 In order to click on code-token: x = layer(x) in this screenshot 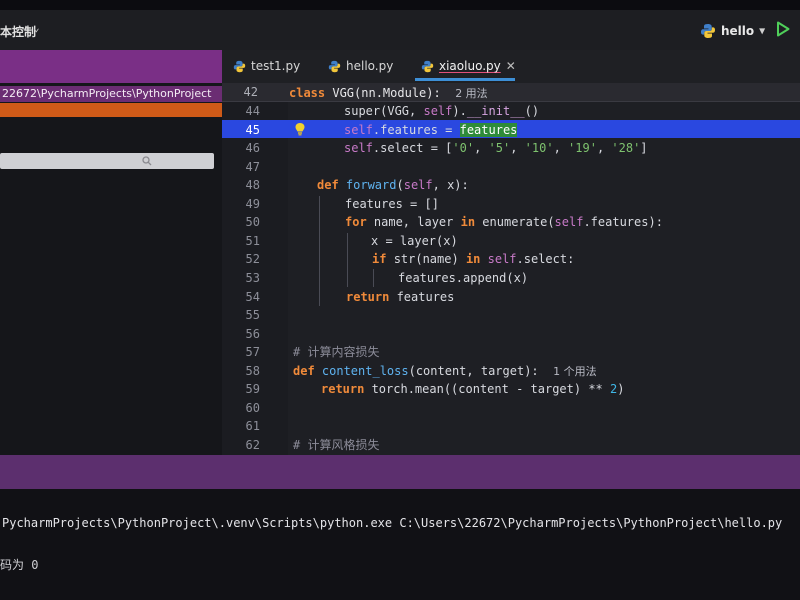, I will do `click(414, 240)`.